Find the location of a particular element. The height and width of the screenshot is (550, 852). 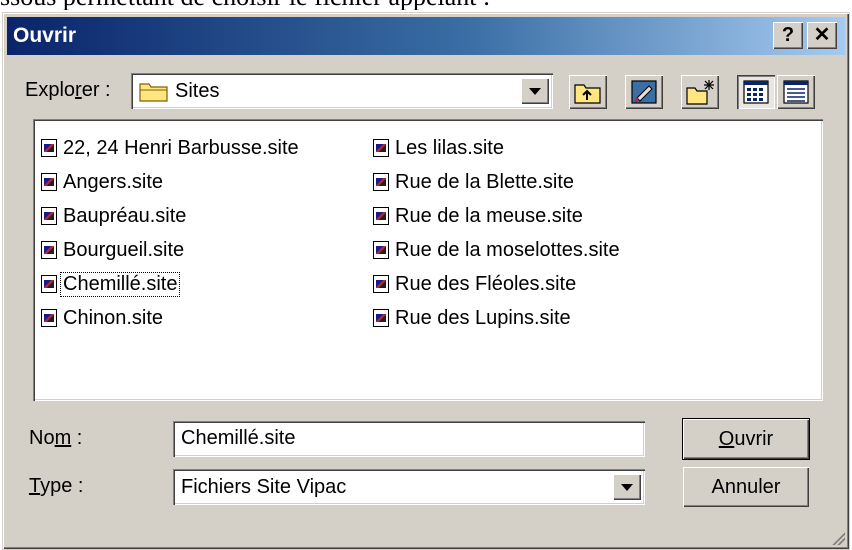

close-button: ✕ is located at coordinates (822, 35).